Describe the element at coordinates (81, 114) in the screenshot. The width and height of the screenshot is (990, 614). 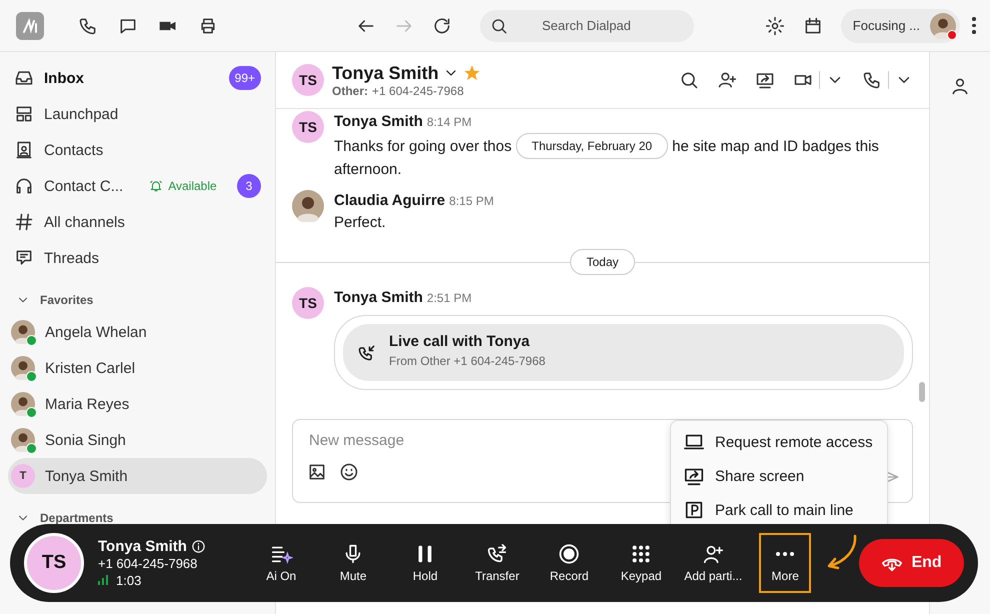
I see `nav-item: Launchpad` at that location.